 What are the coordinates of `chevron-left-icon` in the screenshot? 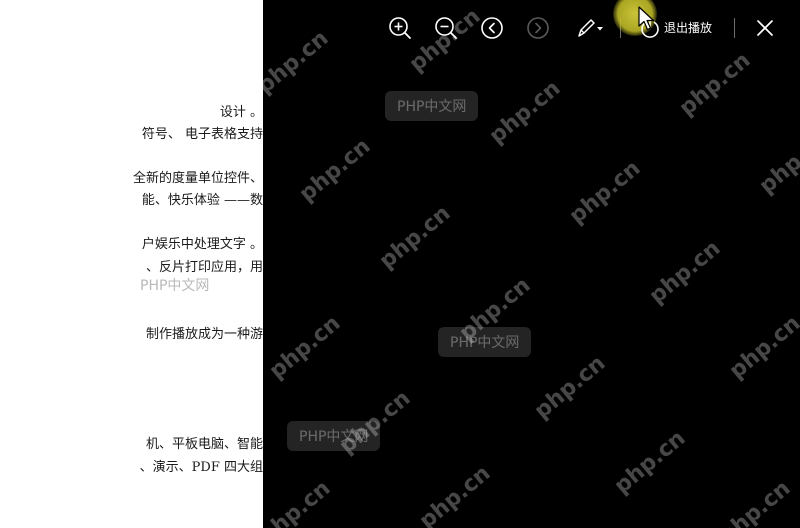 It's located at (492, 28).